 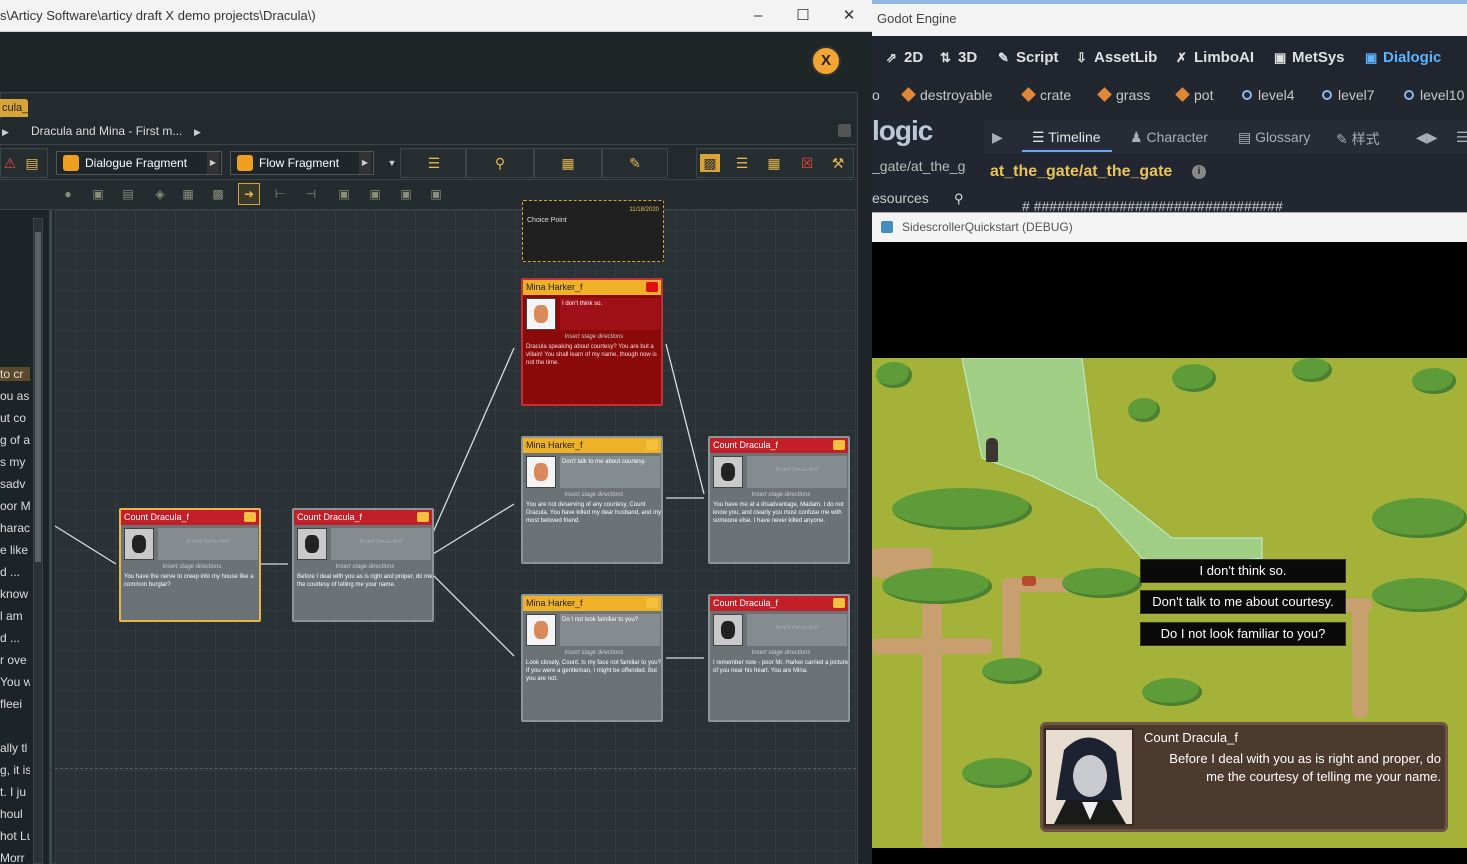 I want to click on resource-tab-label: o, so click(x=876, y=95).